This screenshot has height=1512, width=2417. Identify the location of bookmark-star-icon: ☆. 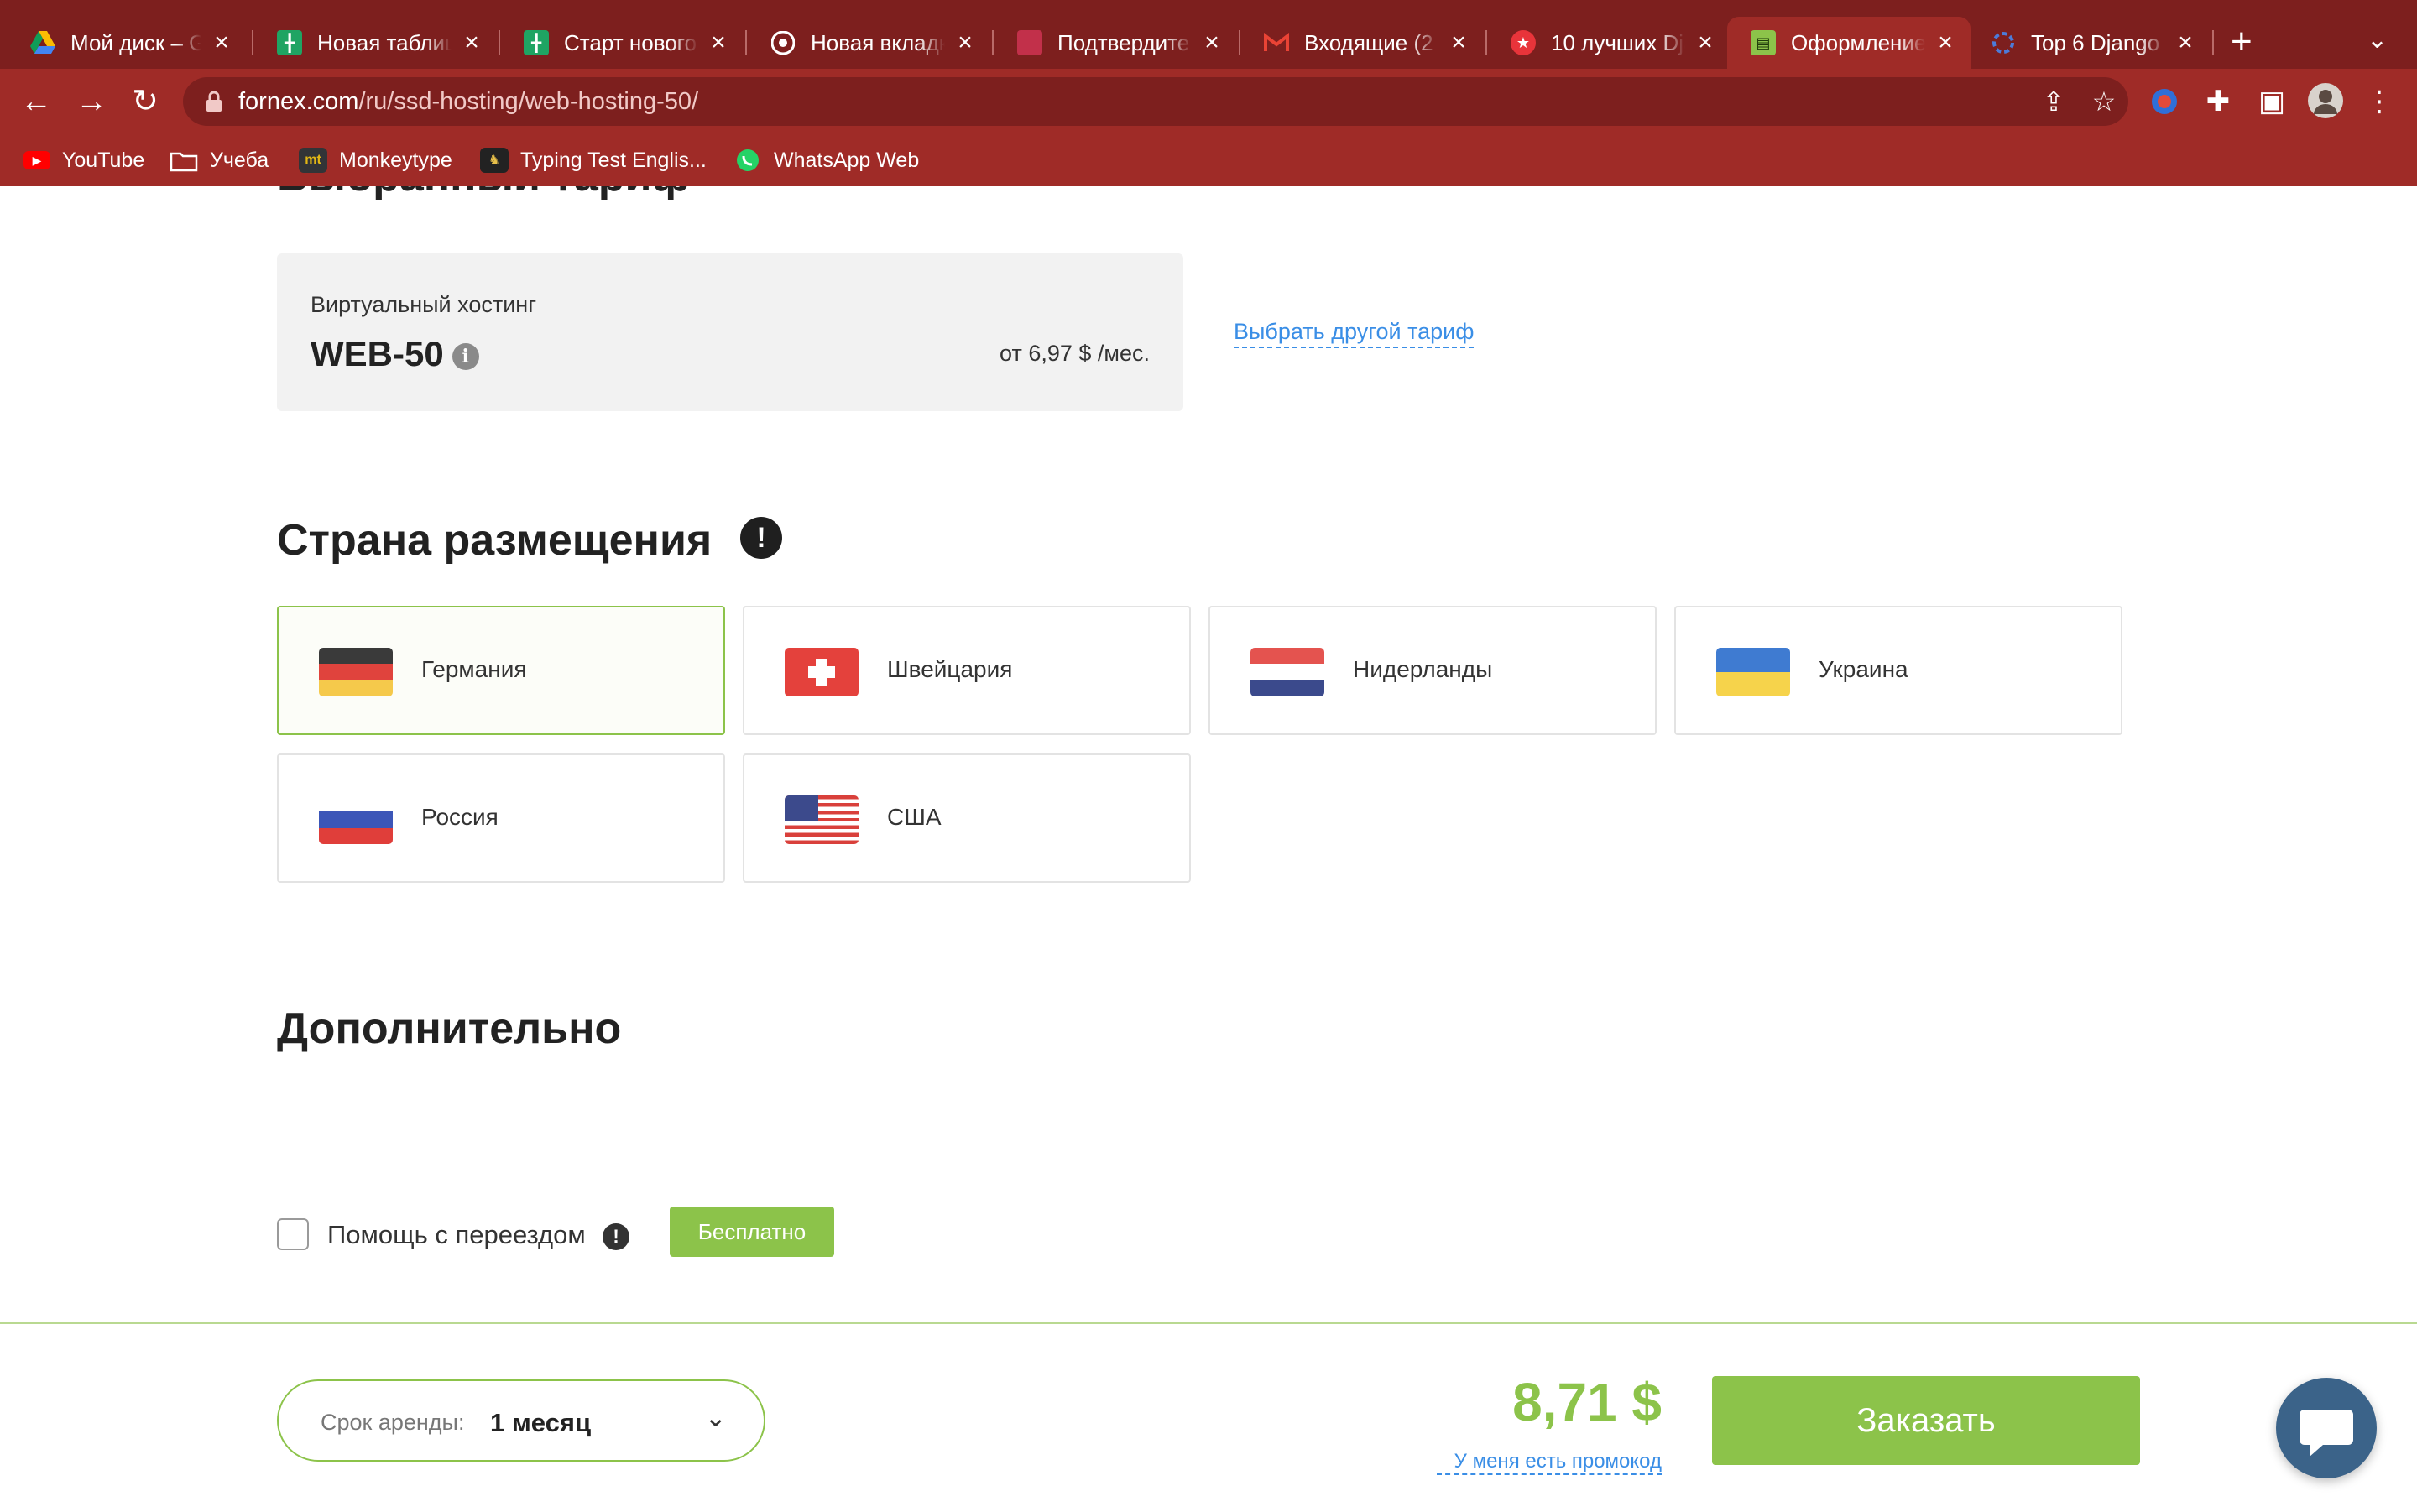
(2104, 101).